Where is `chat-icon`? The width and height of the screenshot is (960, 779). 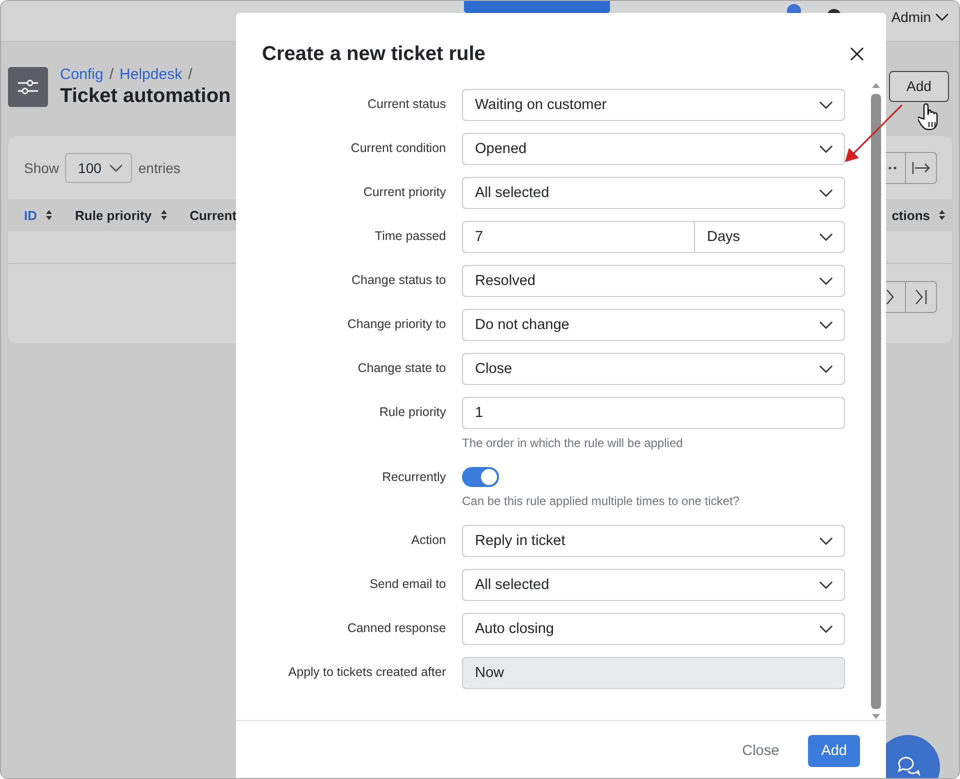 chat-icon is located at coordinates (908, 766).